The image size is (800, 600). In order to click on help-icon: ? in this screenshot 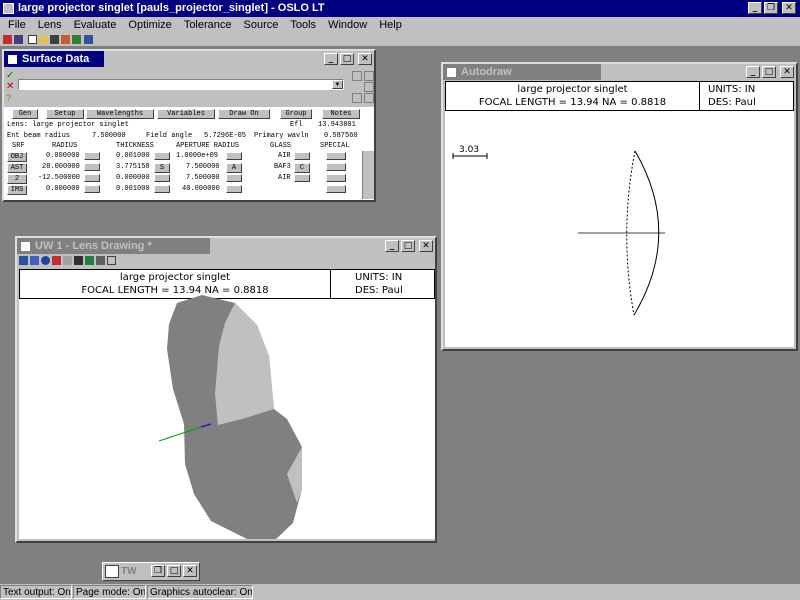, I will do `click(11, 98)`.